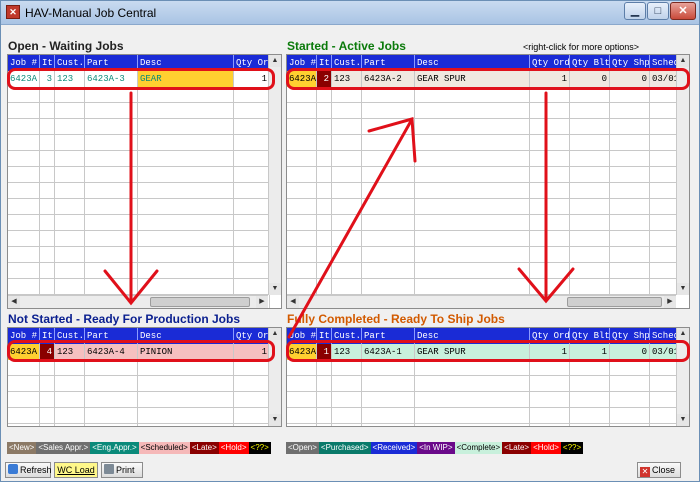 The width and height of the screenshot is (700, 482). What do you see at coordinates (478, 448) in the screenshot?
I see `legend-item: <Complete>` at bounding box center [478, 448].